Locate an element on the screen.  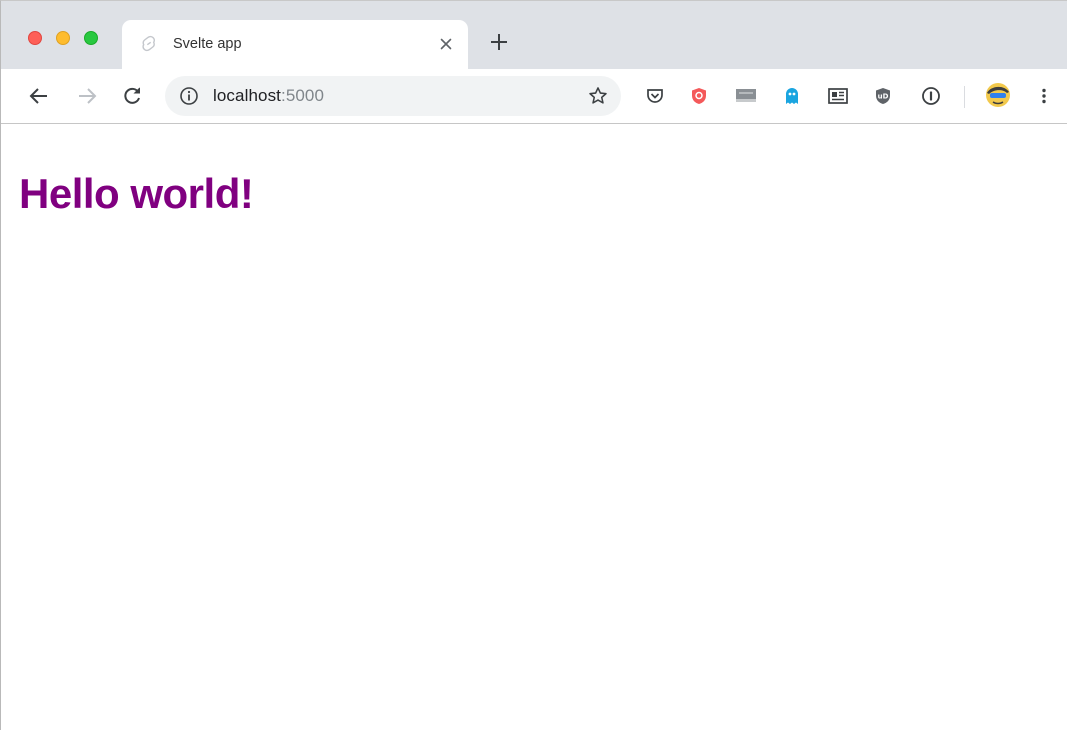
forward-button is located at coordinates (87, 96).